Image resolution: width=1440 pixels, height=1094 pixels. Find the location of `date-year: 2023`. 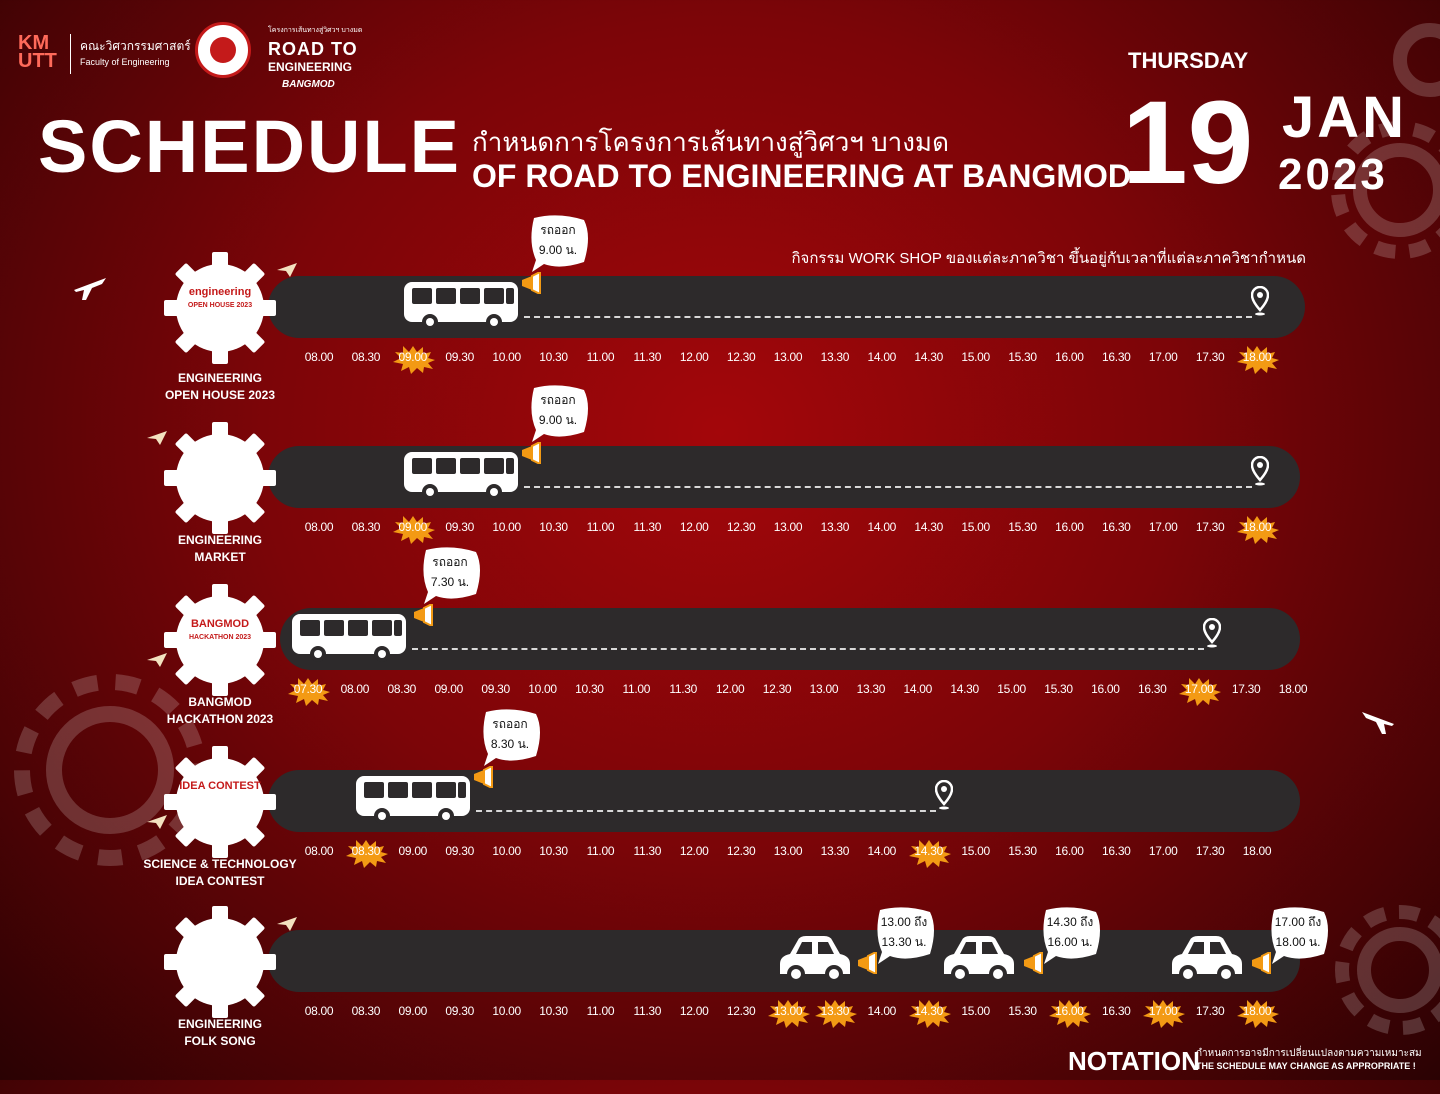

date-year: 2023 is located at coordinates (1333, 174).